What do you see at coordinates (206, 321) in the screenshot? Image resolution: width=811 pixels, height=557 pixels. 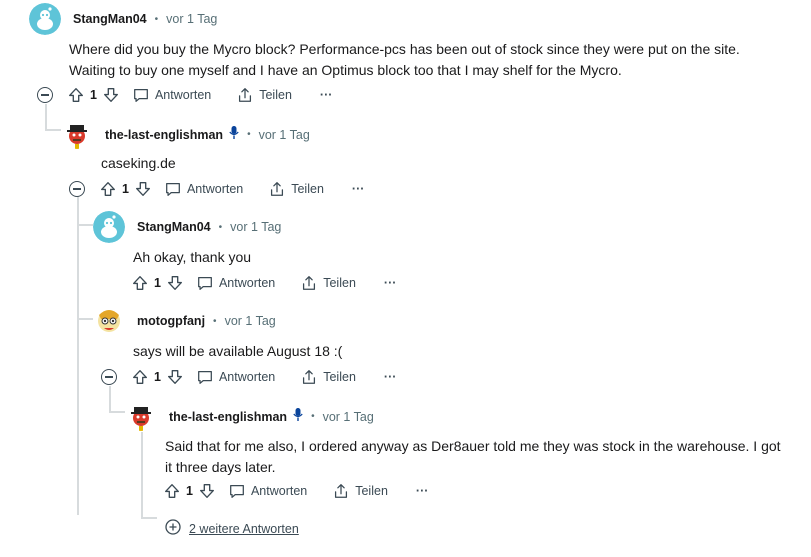 I see `comment-meta: motogpfanj • vor 1 Tag` at bounding box center [206, 321].